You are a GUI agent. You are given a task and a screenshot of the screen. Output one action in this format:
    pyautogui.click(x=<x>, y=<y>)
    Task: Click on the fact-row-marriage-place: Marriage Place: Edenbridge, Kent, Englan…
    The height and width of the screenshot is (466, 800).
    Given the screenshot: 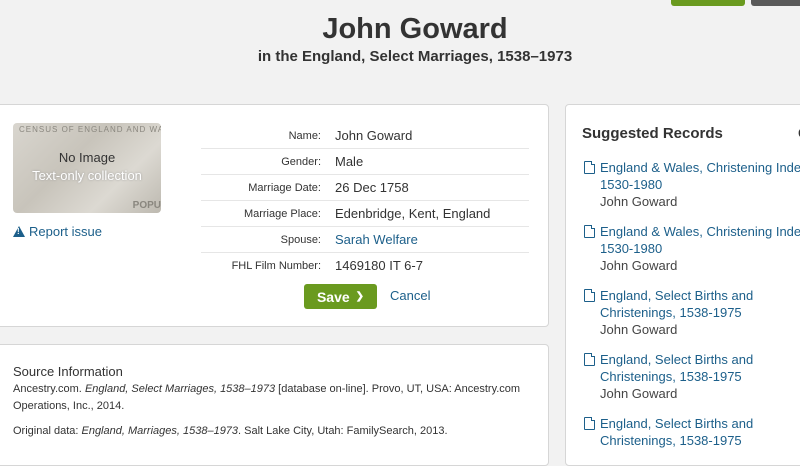 What is the action you would take?
    pyautogui.click(x=365, y=213)
    